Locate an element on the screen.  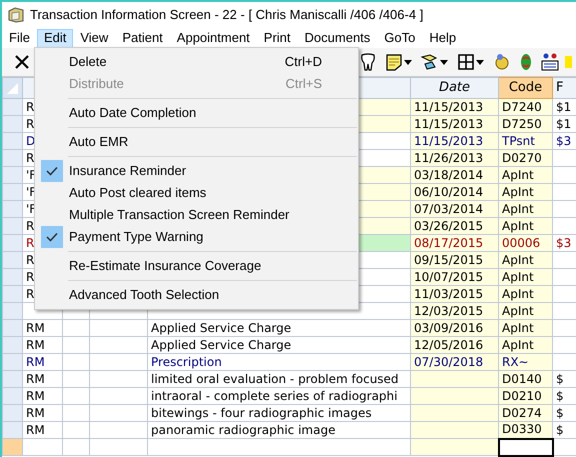
grid-icon is located at coordinates (466, 62).